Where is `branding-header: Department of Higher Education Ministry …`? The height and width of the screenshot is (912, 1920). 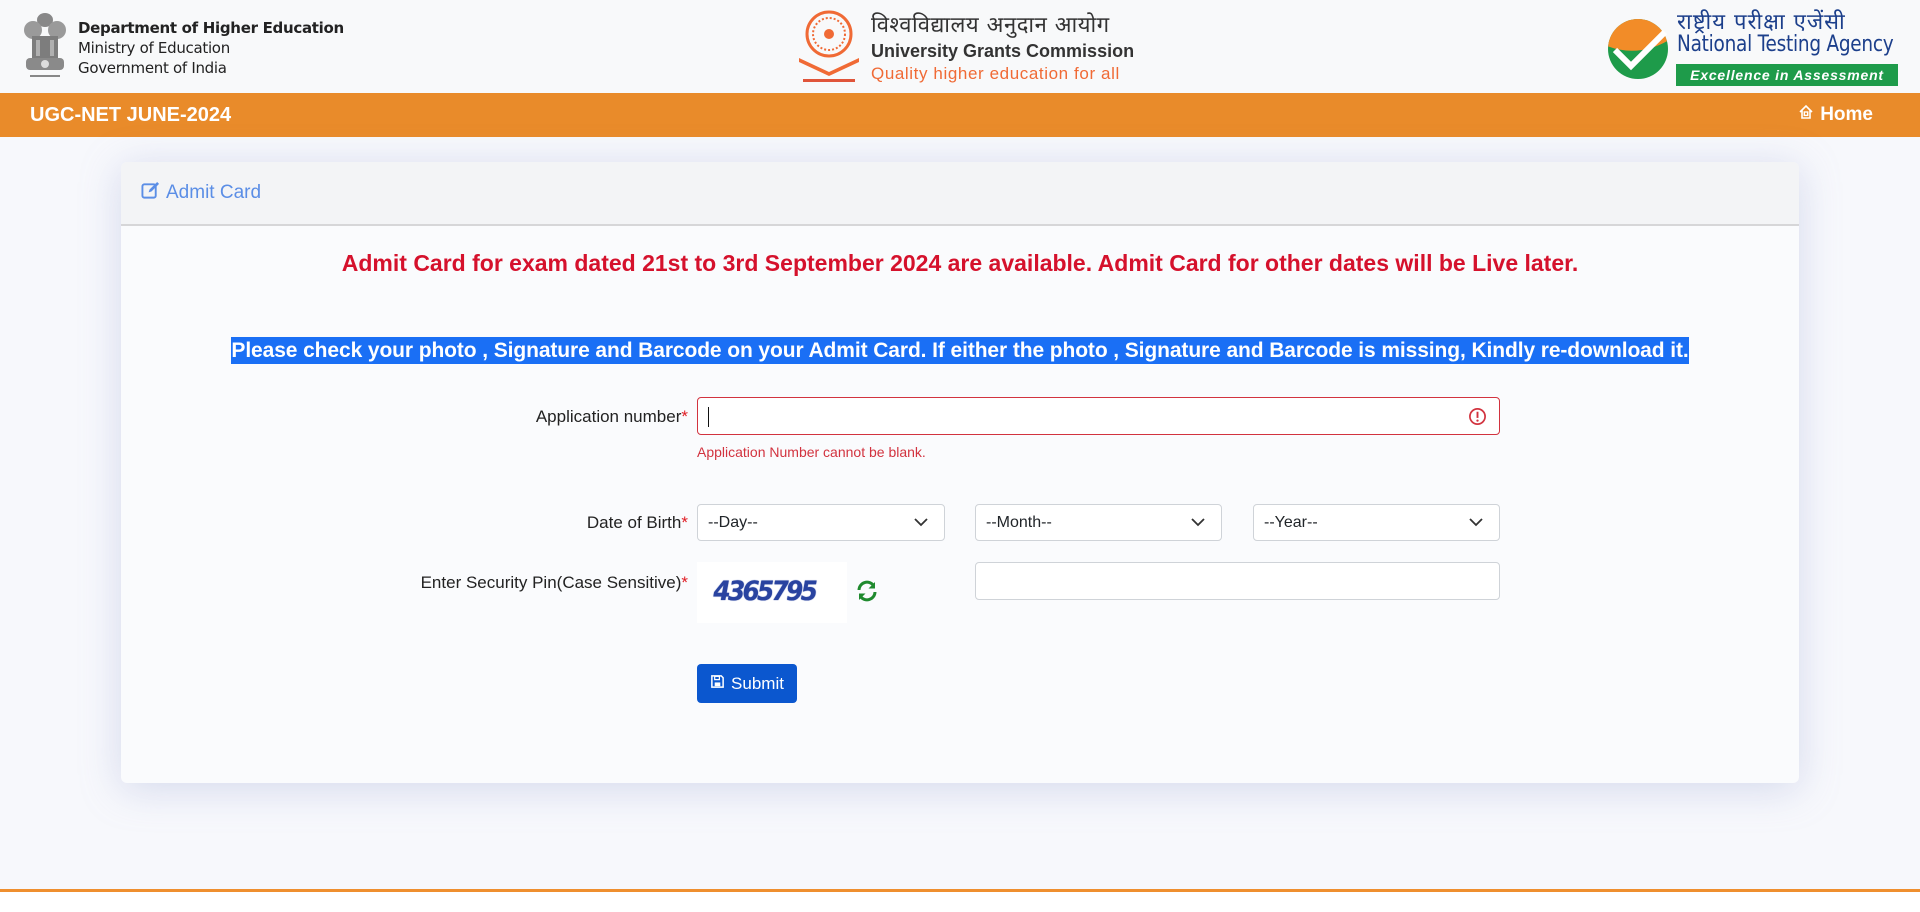 branding-header: Department of Higher Education Ministry … is located at coordinates (960, 46).